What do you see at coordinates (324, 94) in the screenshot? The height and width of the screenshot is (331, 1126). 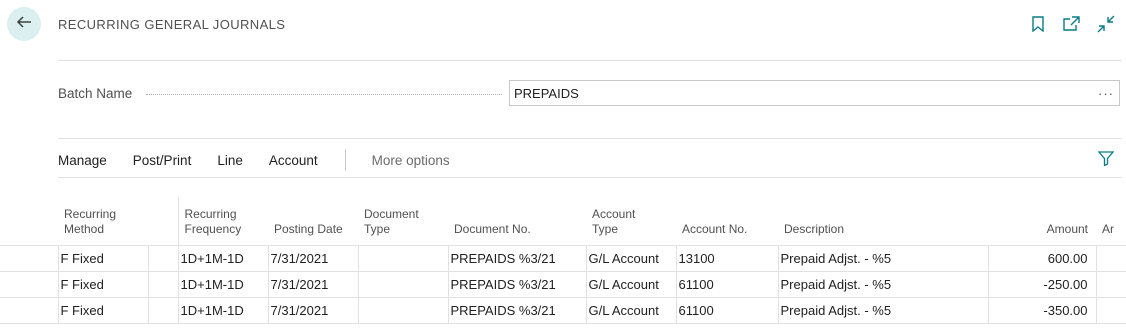 I see `batch-name-leader` at bounding box center [324, 94].